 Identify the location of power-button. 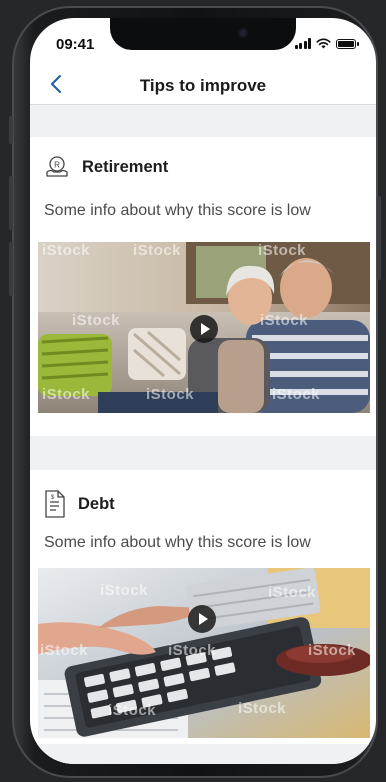
(379, 238).